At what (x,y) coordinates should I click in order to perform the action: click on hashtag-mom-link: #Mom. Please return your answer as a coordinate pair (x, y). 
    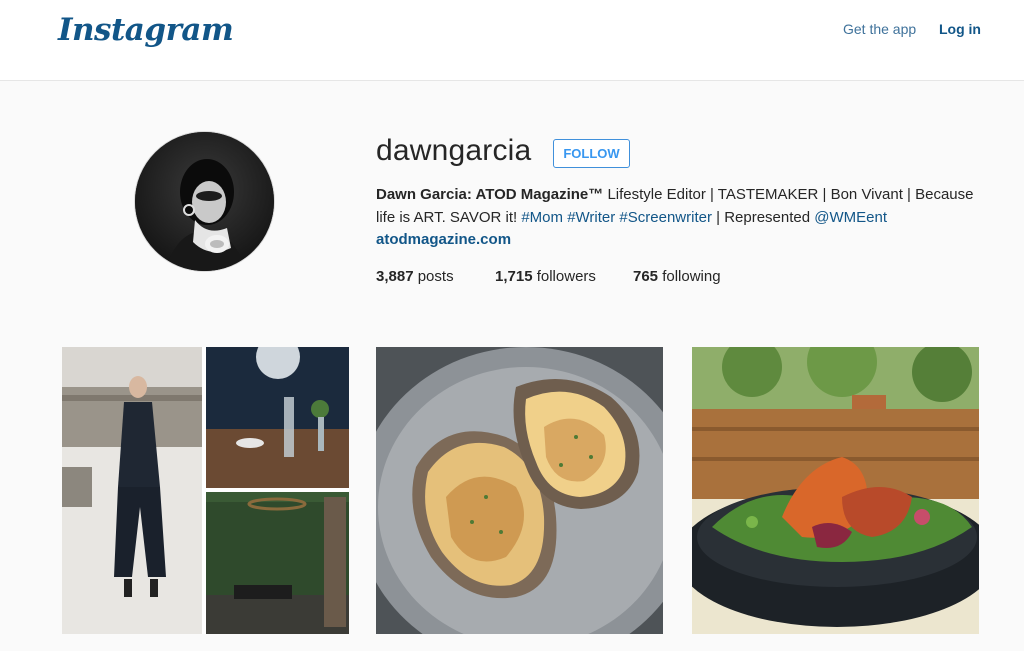
    Looking at the image, I should click on (542, 217).